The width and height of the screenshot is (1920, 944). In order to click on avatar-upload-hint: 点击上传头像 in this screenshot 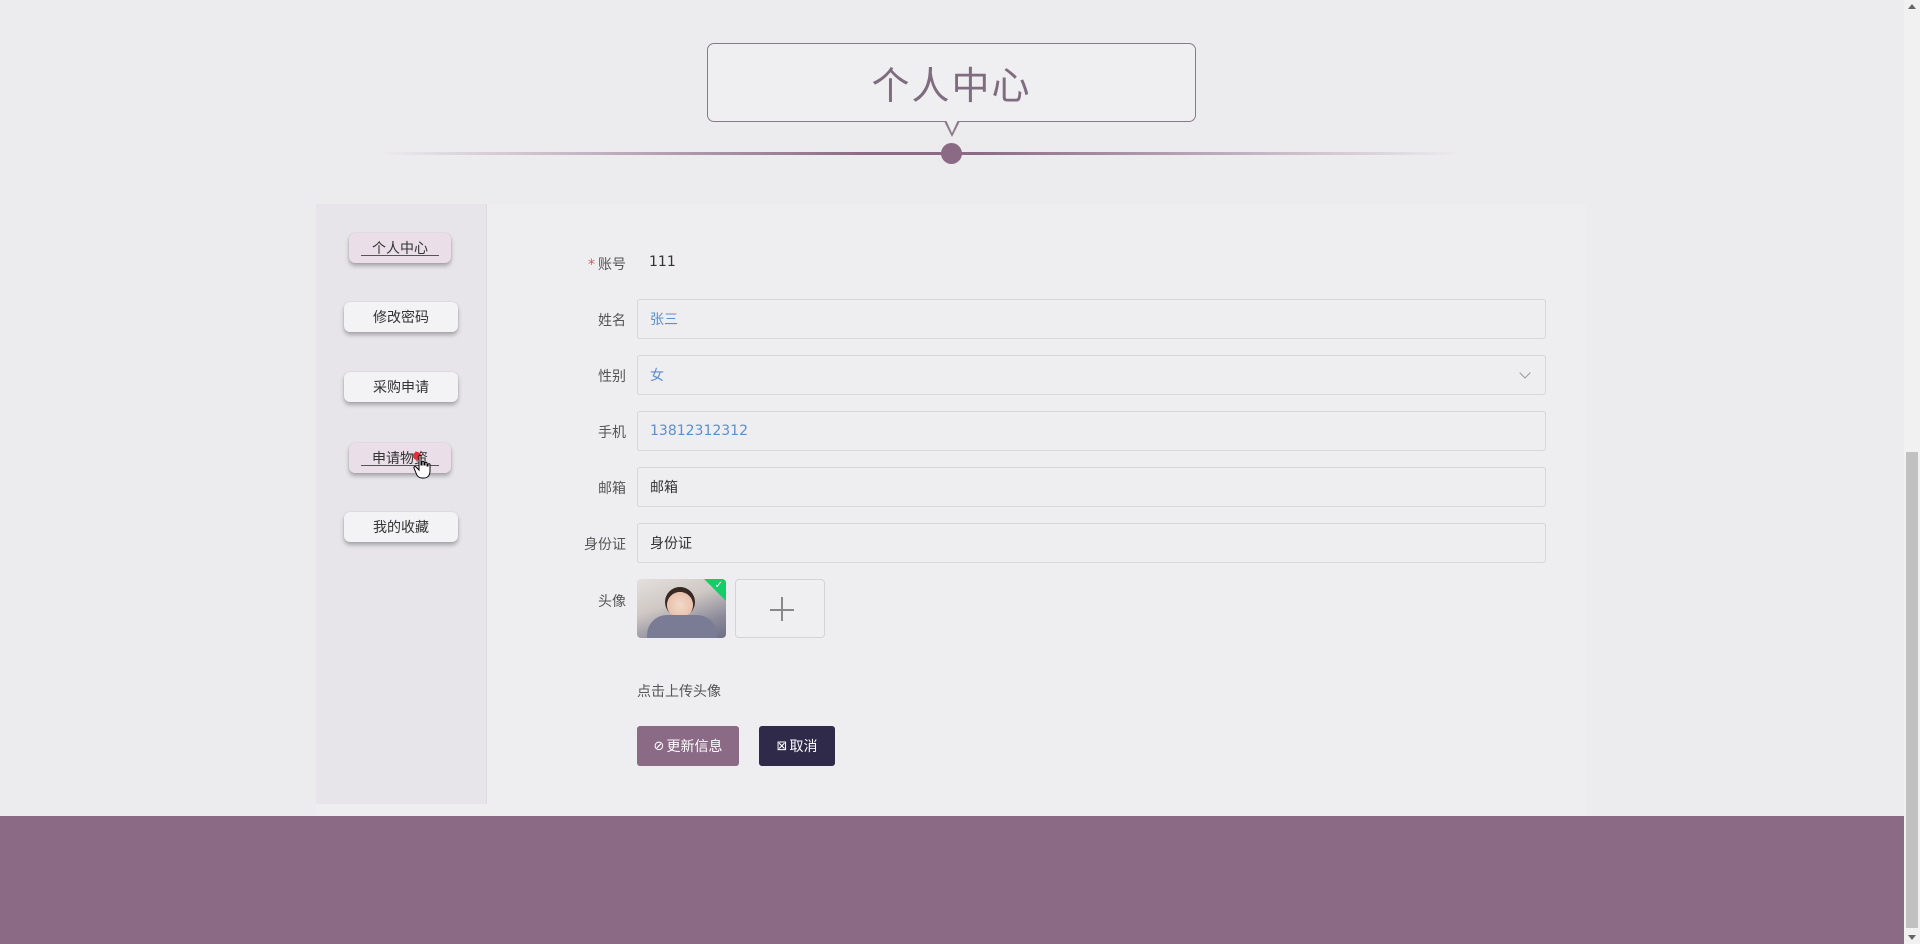, I will do `click(679, 692)`.